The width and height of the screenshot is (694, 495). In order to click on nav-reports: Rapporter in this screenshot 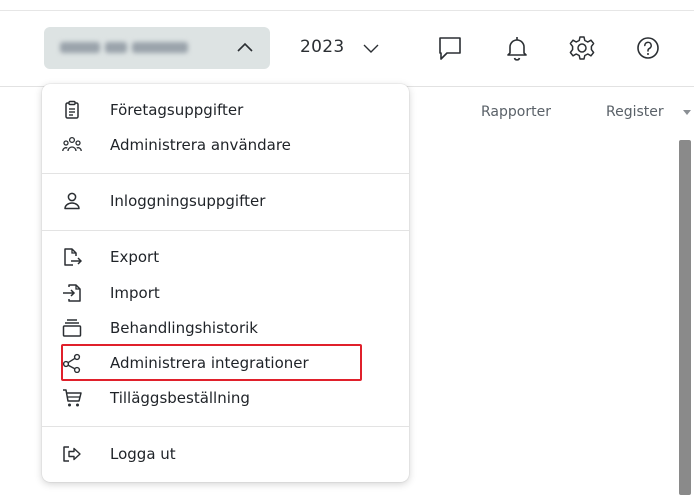, I will do `click(516, 112)`.